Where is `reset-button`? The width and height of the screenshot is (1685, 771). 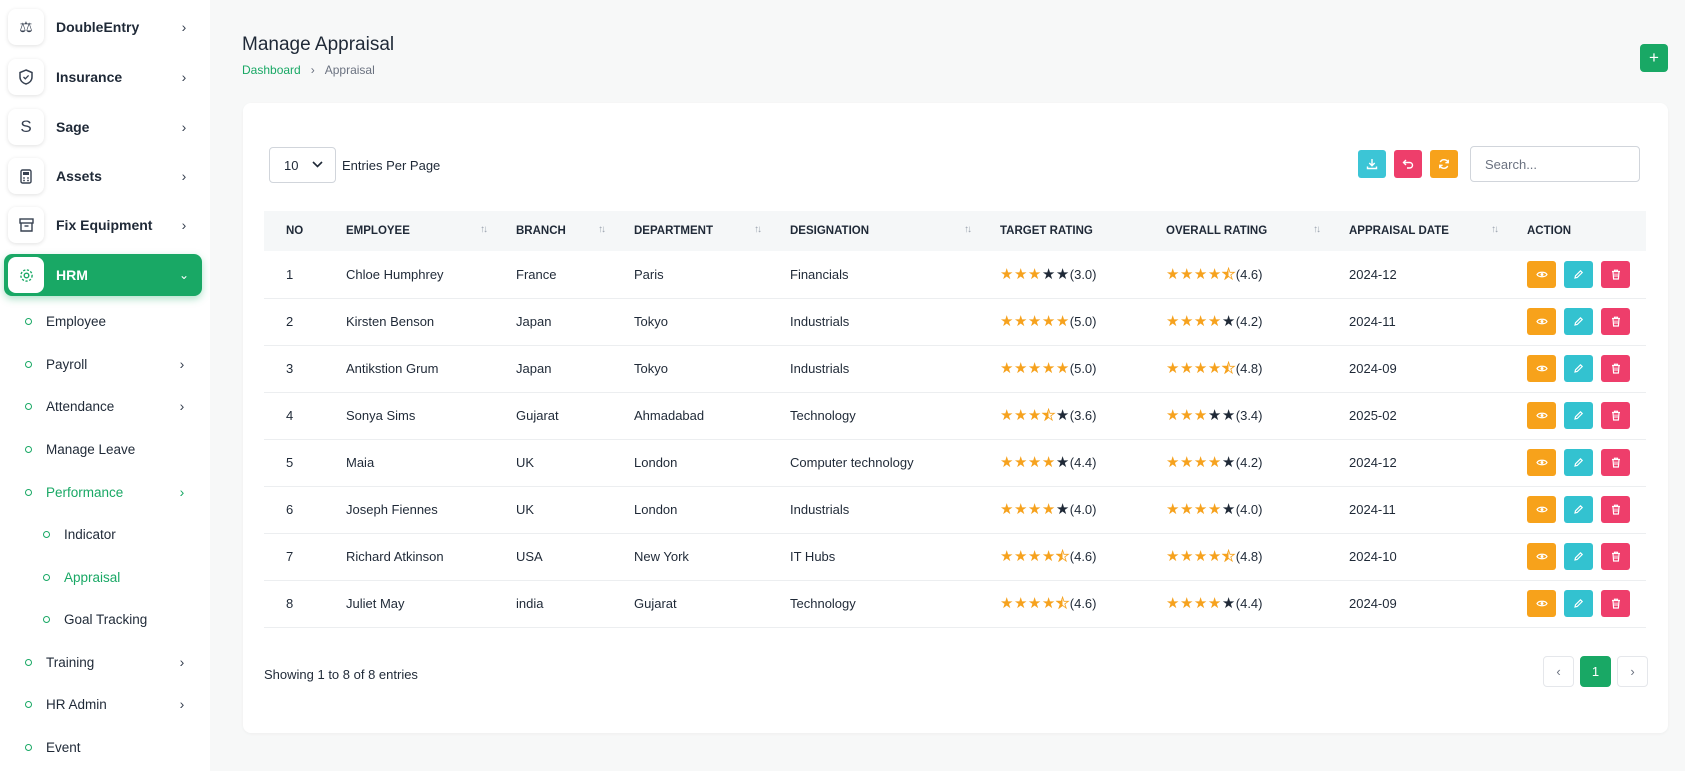
reset-button is located at coordinates (1408, 164).